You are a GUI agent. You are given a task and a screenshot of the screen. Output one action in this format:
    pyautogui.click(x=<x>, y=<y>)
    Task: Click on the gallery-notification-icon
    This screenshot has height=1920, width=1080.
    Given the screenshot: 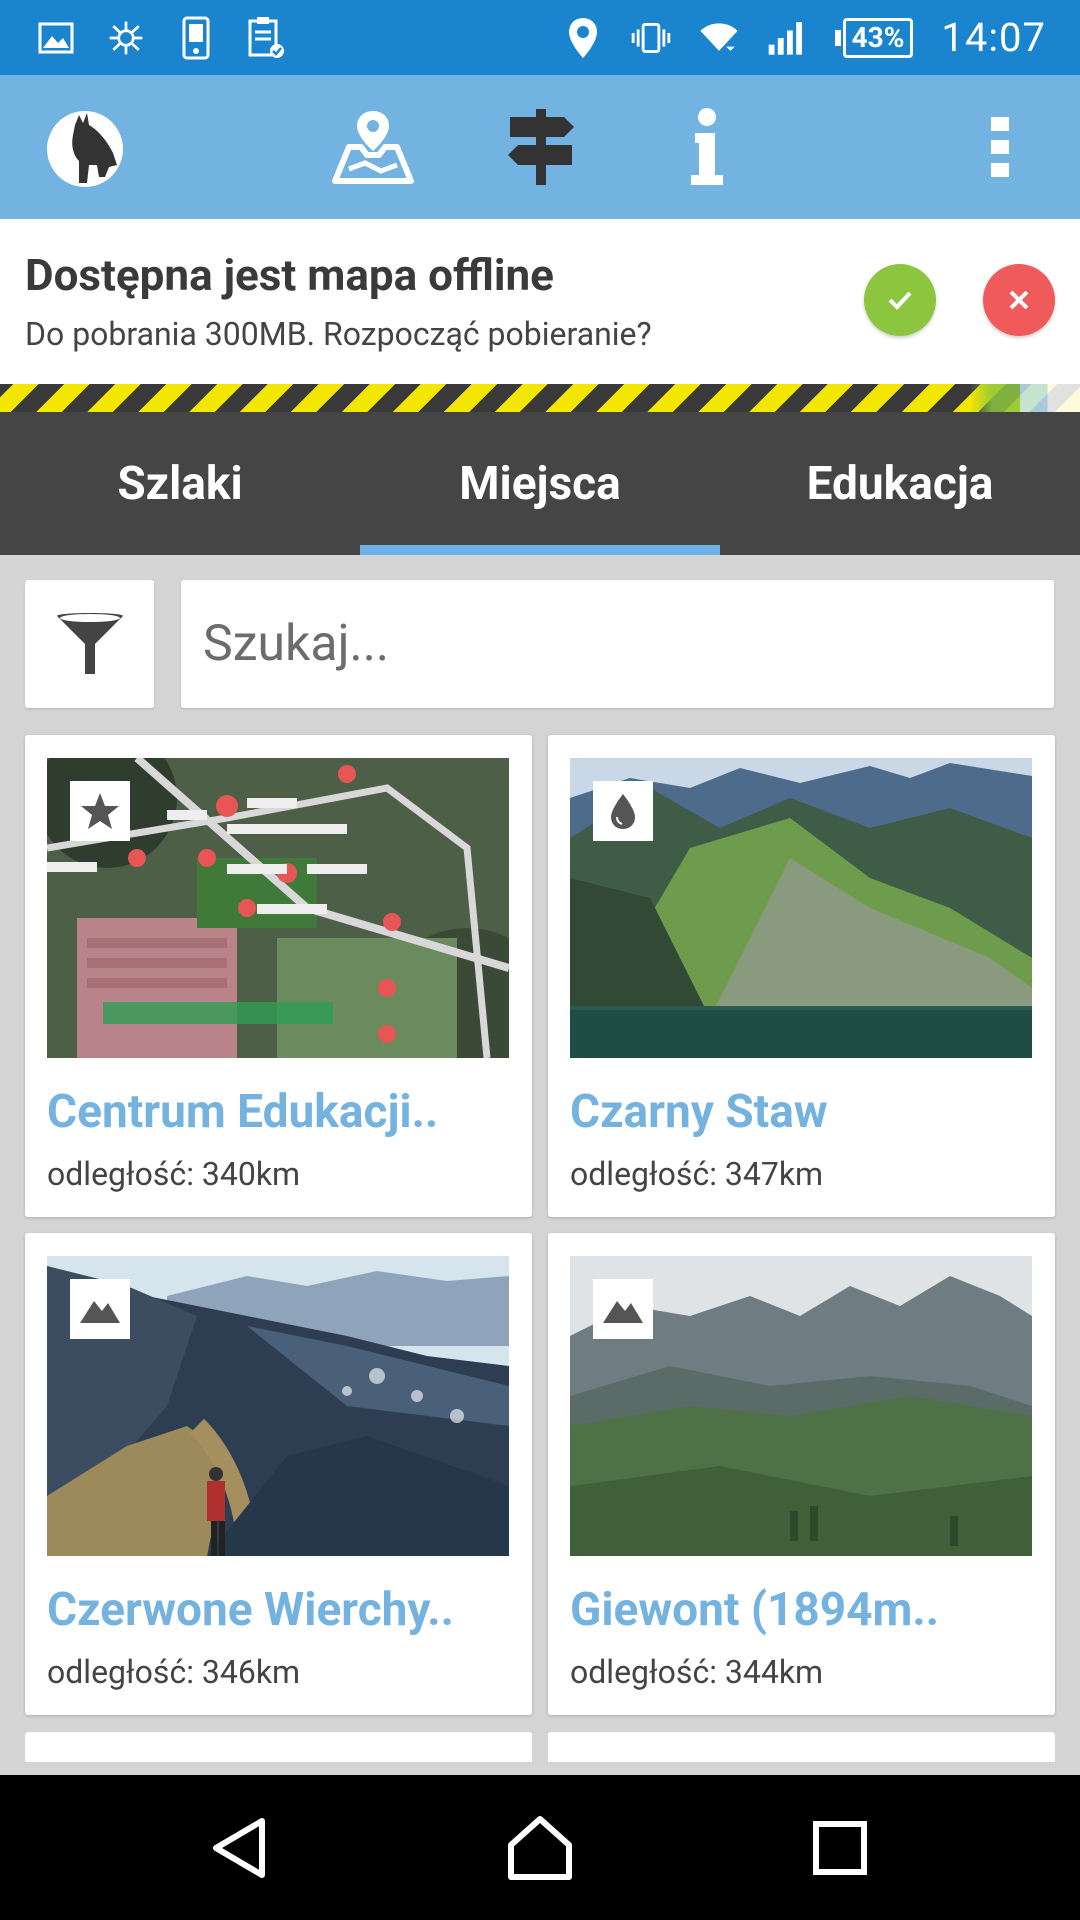 What is the action you would take?
    pyautogui.click(x=56, y=38)
    